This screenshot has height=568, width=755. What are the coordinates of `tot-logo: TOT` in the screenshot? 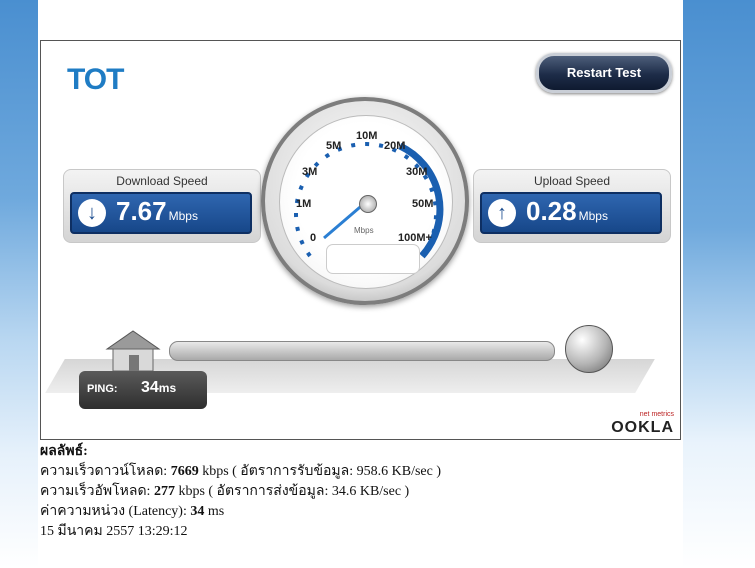 It's located at (95, 79).